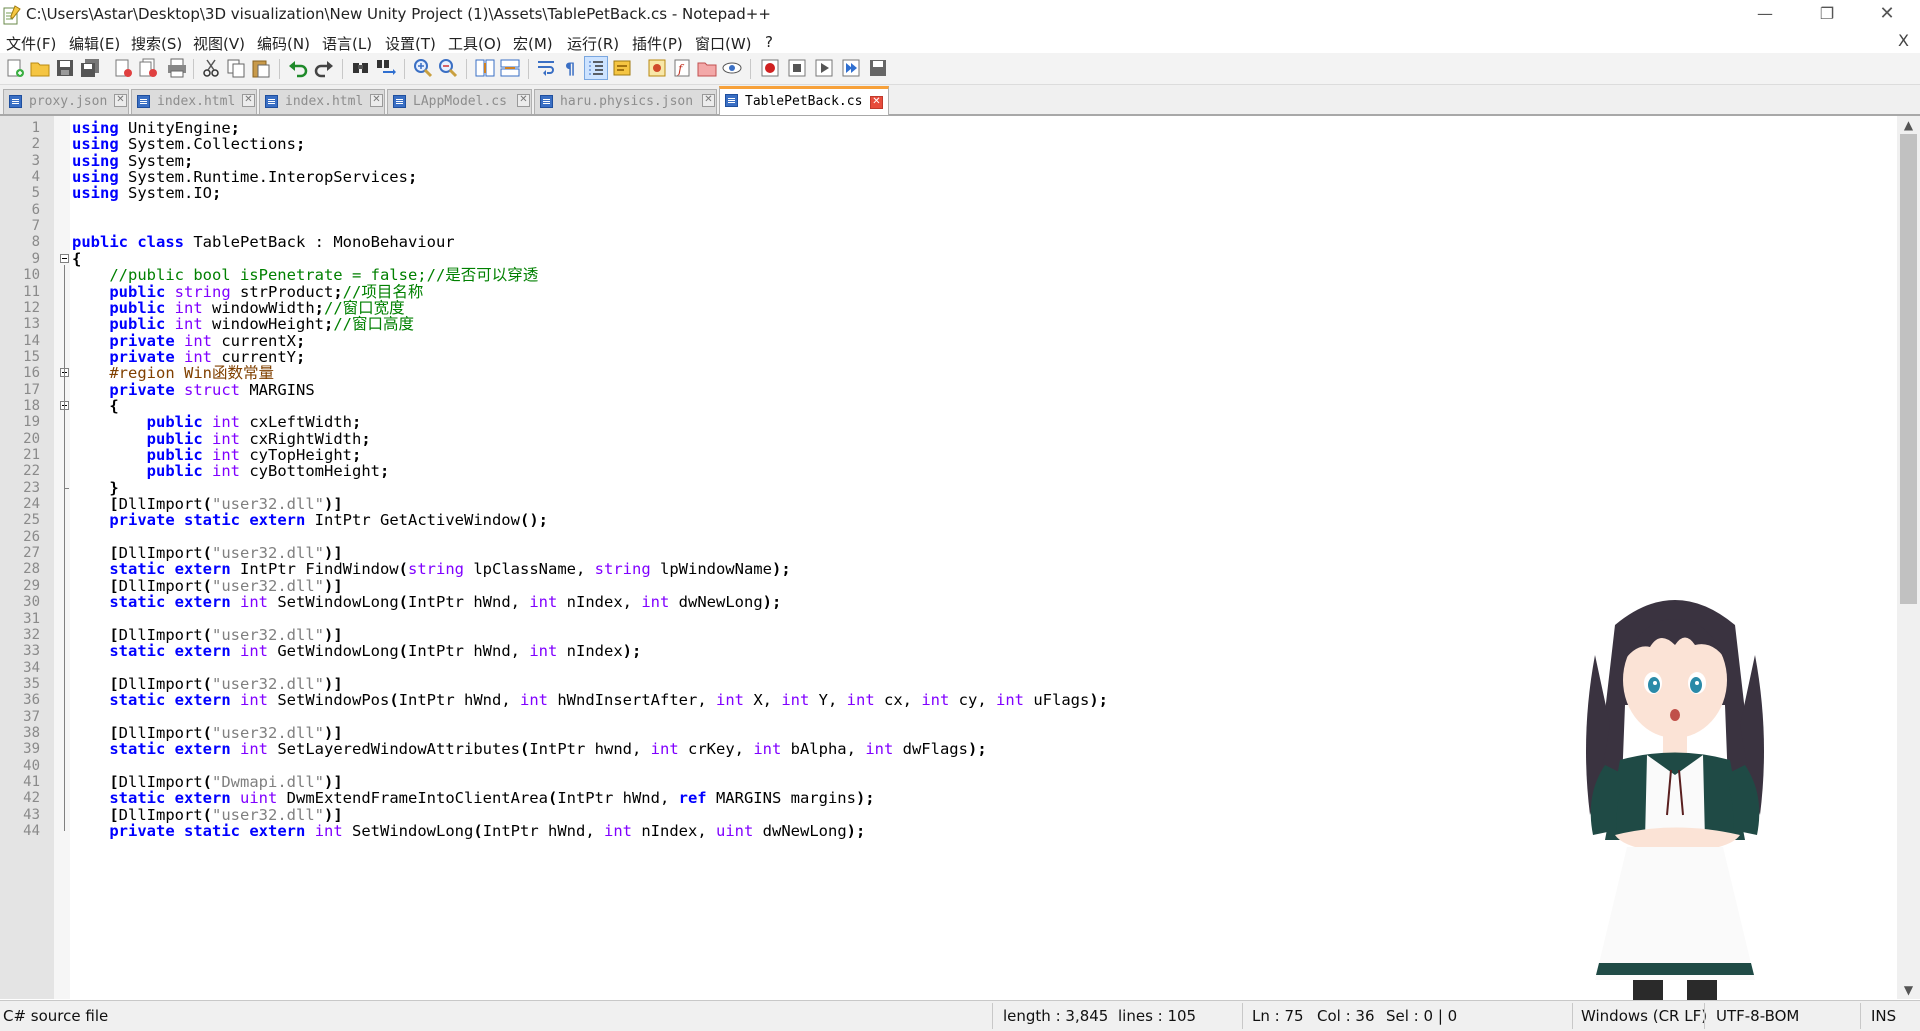 Image resolution: width=1920 pixels, height=1031 pixels. I want to click on folder-as-workspace-icon, so click(707, 68).